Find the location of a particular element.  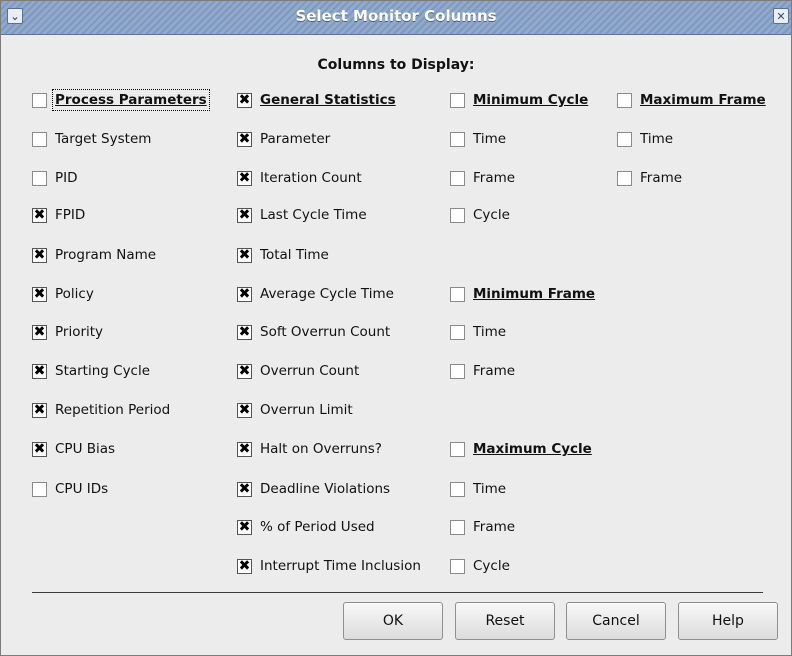

checkbox-max-frame-frame: Frame is located at coordinates (649, 178).